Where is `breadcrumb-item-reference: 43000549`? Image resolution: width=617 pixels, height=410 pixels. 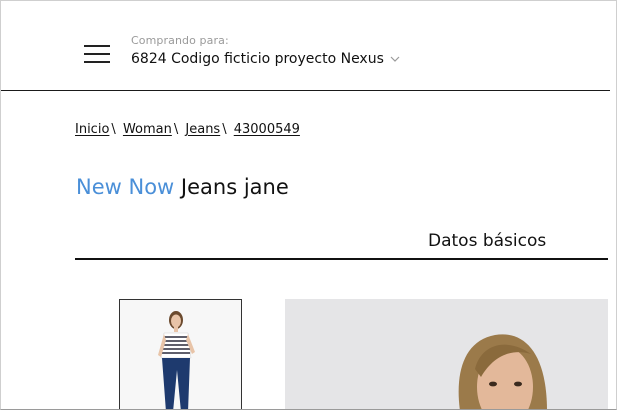 breadcrumb-item-reference: 43000549 is located at coordinates (267, 129).